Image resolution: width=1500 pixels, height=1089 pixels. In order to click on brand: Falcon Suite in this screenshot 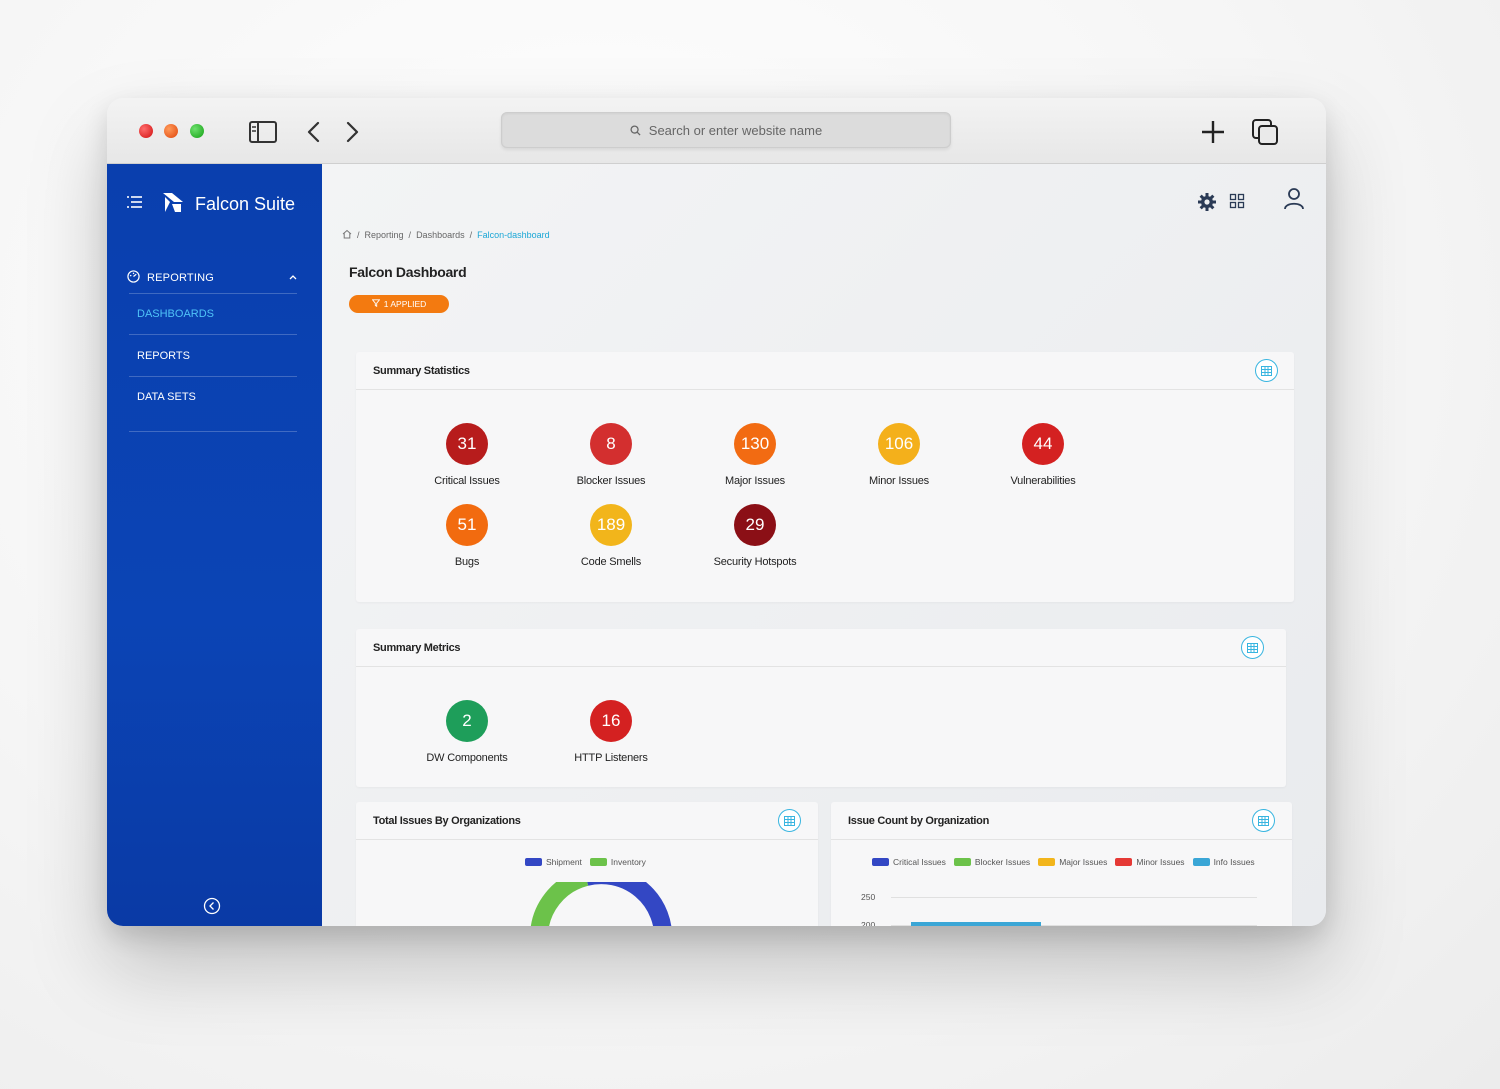, I will do `click(211, 204)`.